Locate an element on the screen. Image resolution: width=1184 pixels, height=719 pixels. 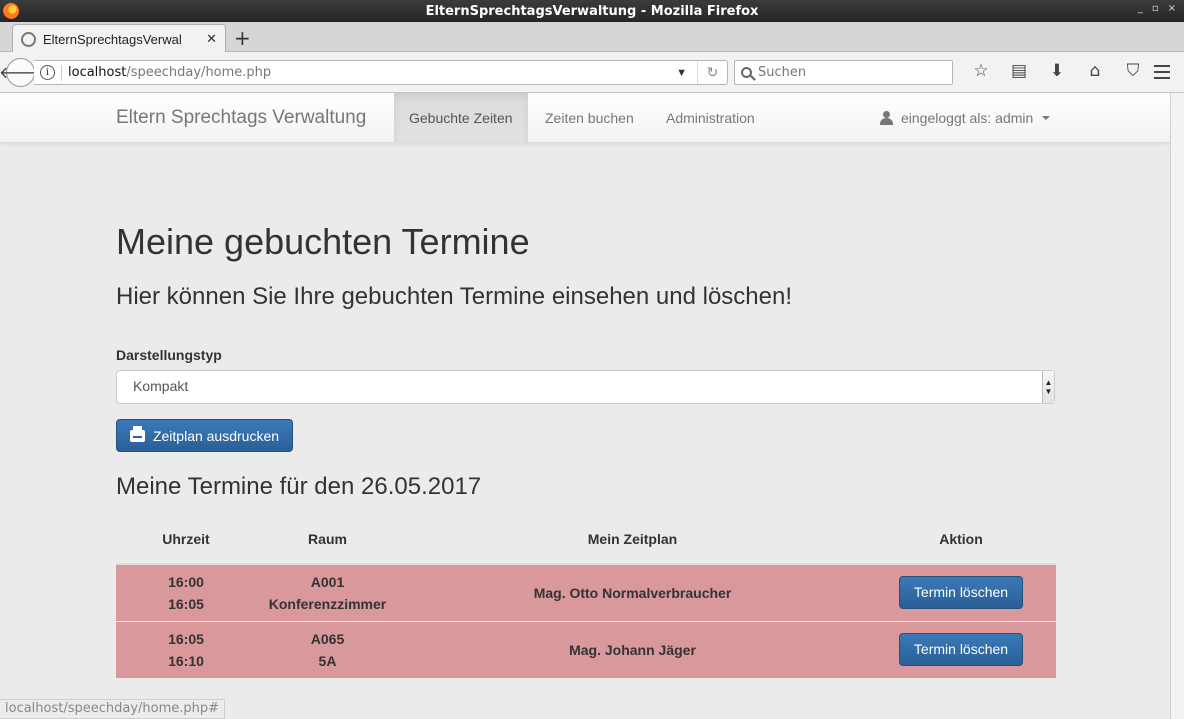
hamburger-menu-icon is located at coordinates (1162, 74).